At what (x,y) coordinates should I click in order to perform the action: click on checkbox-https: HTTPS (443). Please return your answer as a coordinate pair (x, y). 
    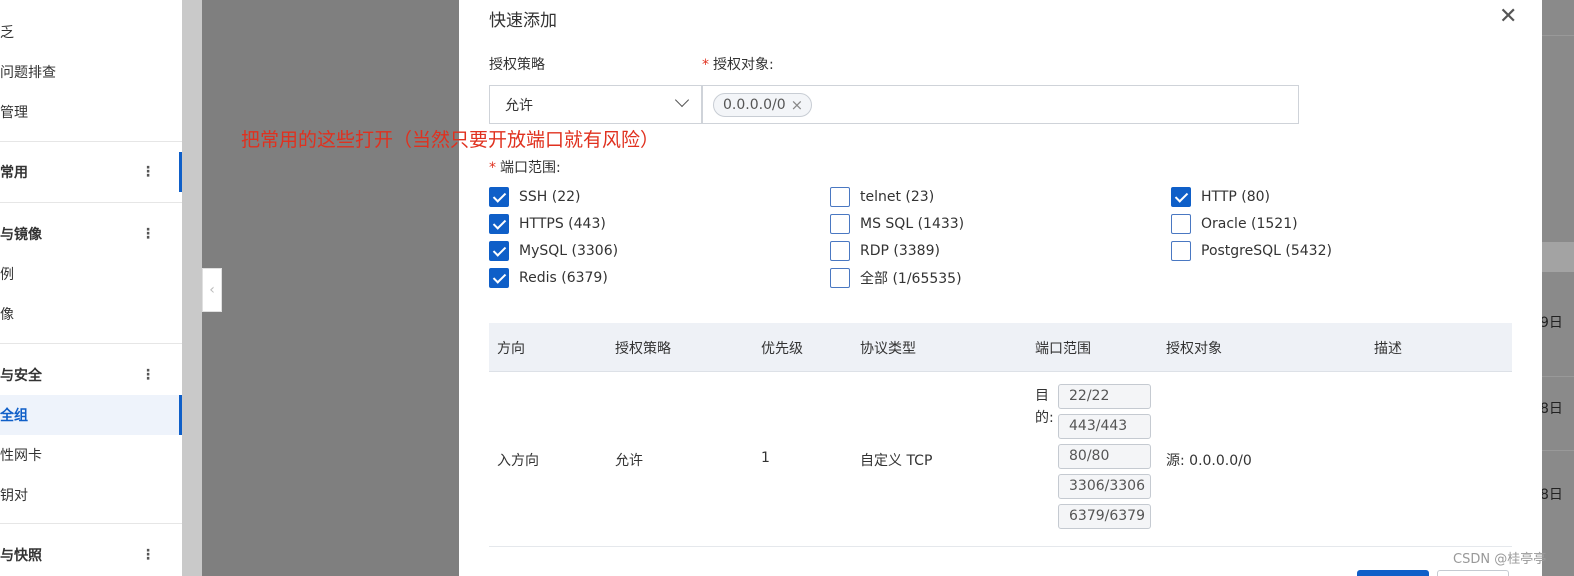
    Looking at the image, I should click on (547, 224).